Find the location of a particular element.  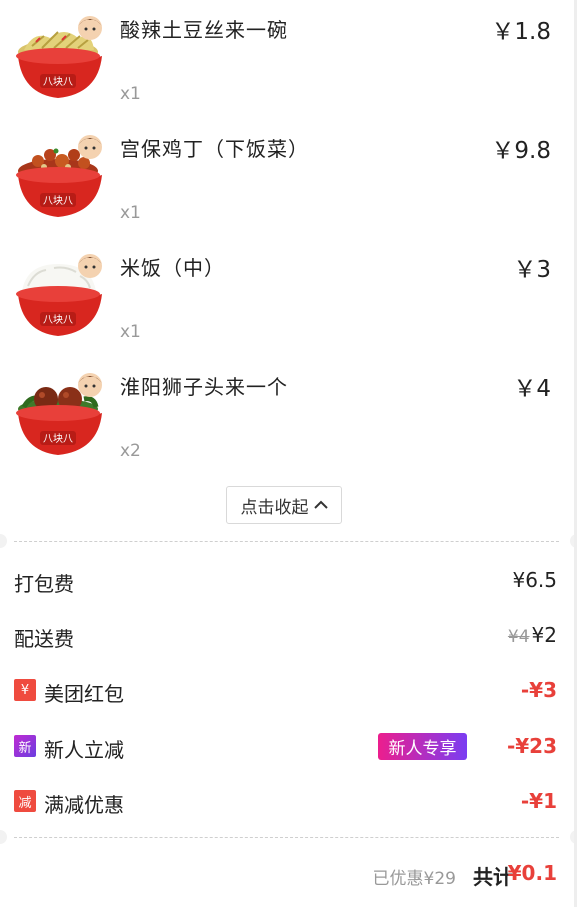

dish-image-potato: 八块八 is located at coordinates (60, 58).